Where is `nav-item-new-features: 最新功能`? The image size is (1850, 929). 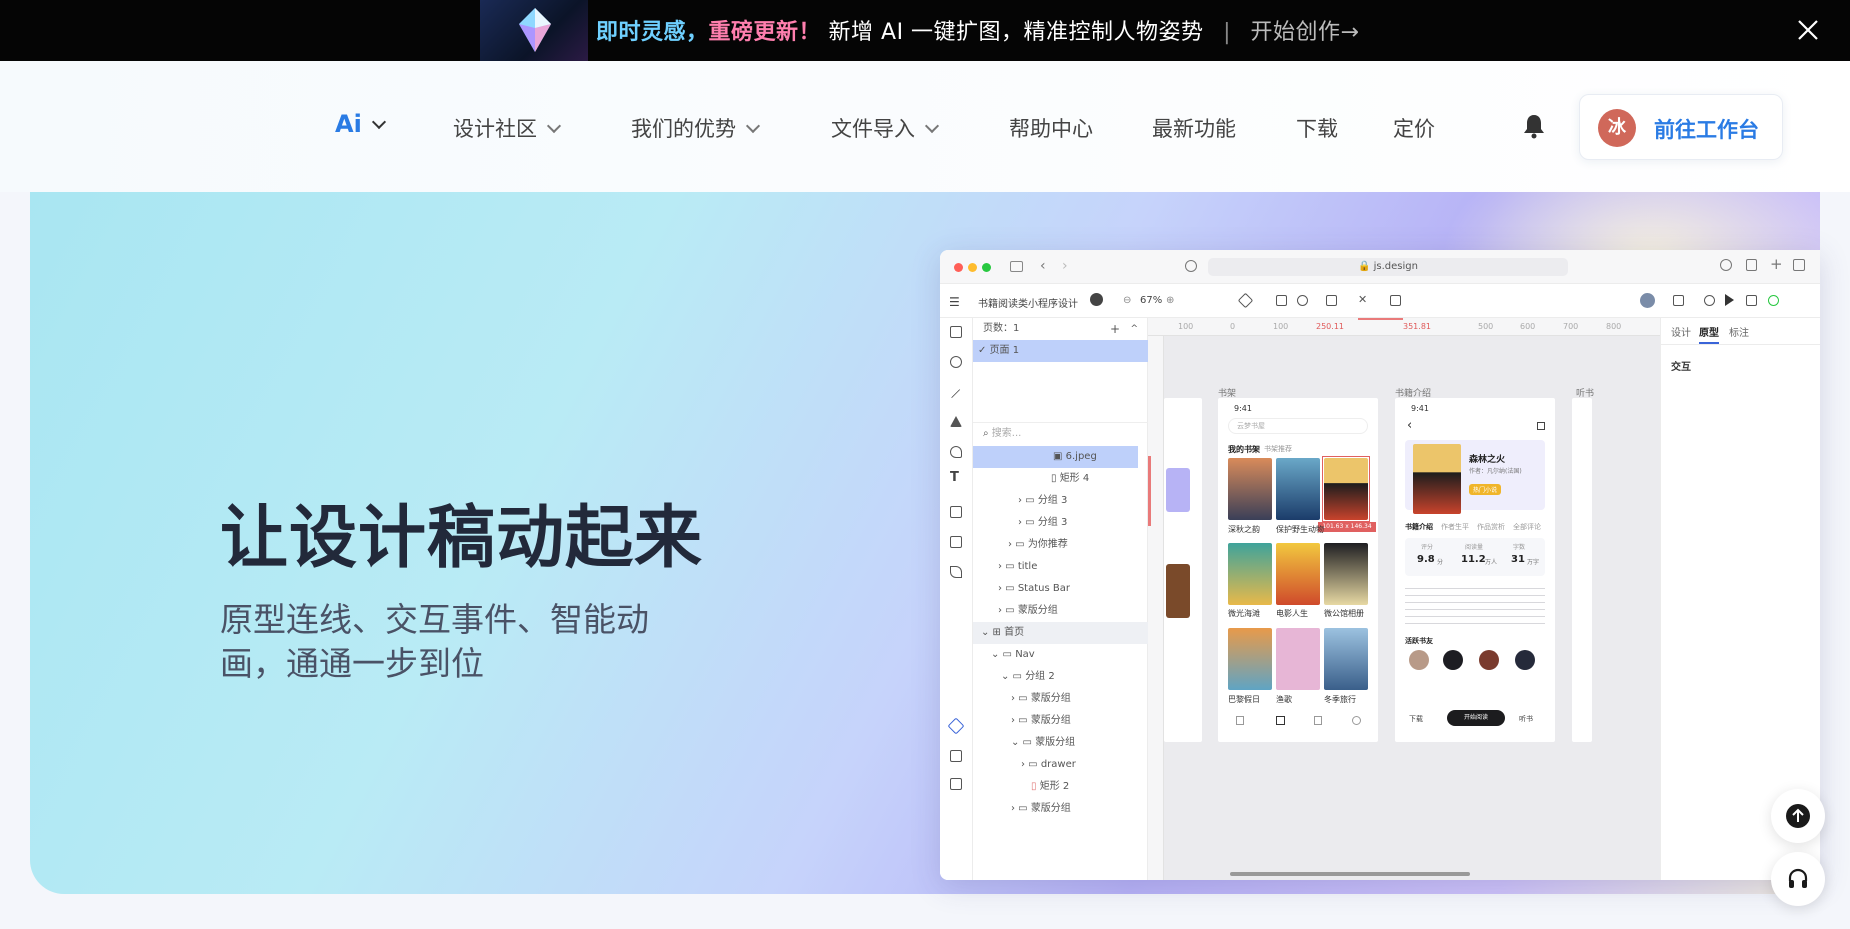
nav-item-new-features: 最新功能 is located at coordinates (1194, 128).